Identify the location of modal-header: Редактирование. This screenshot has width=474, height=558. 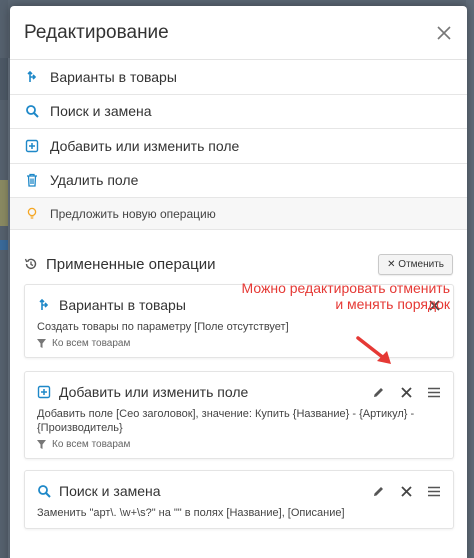
(238, 33).